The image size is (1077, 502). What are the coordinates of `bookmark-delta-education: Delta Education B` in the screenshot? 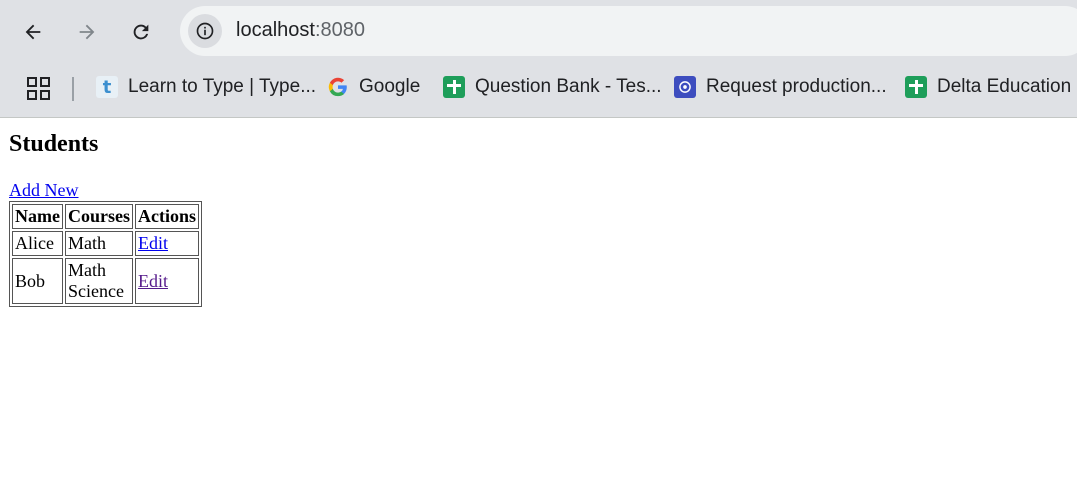 It's located at (991, 87).